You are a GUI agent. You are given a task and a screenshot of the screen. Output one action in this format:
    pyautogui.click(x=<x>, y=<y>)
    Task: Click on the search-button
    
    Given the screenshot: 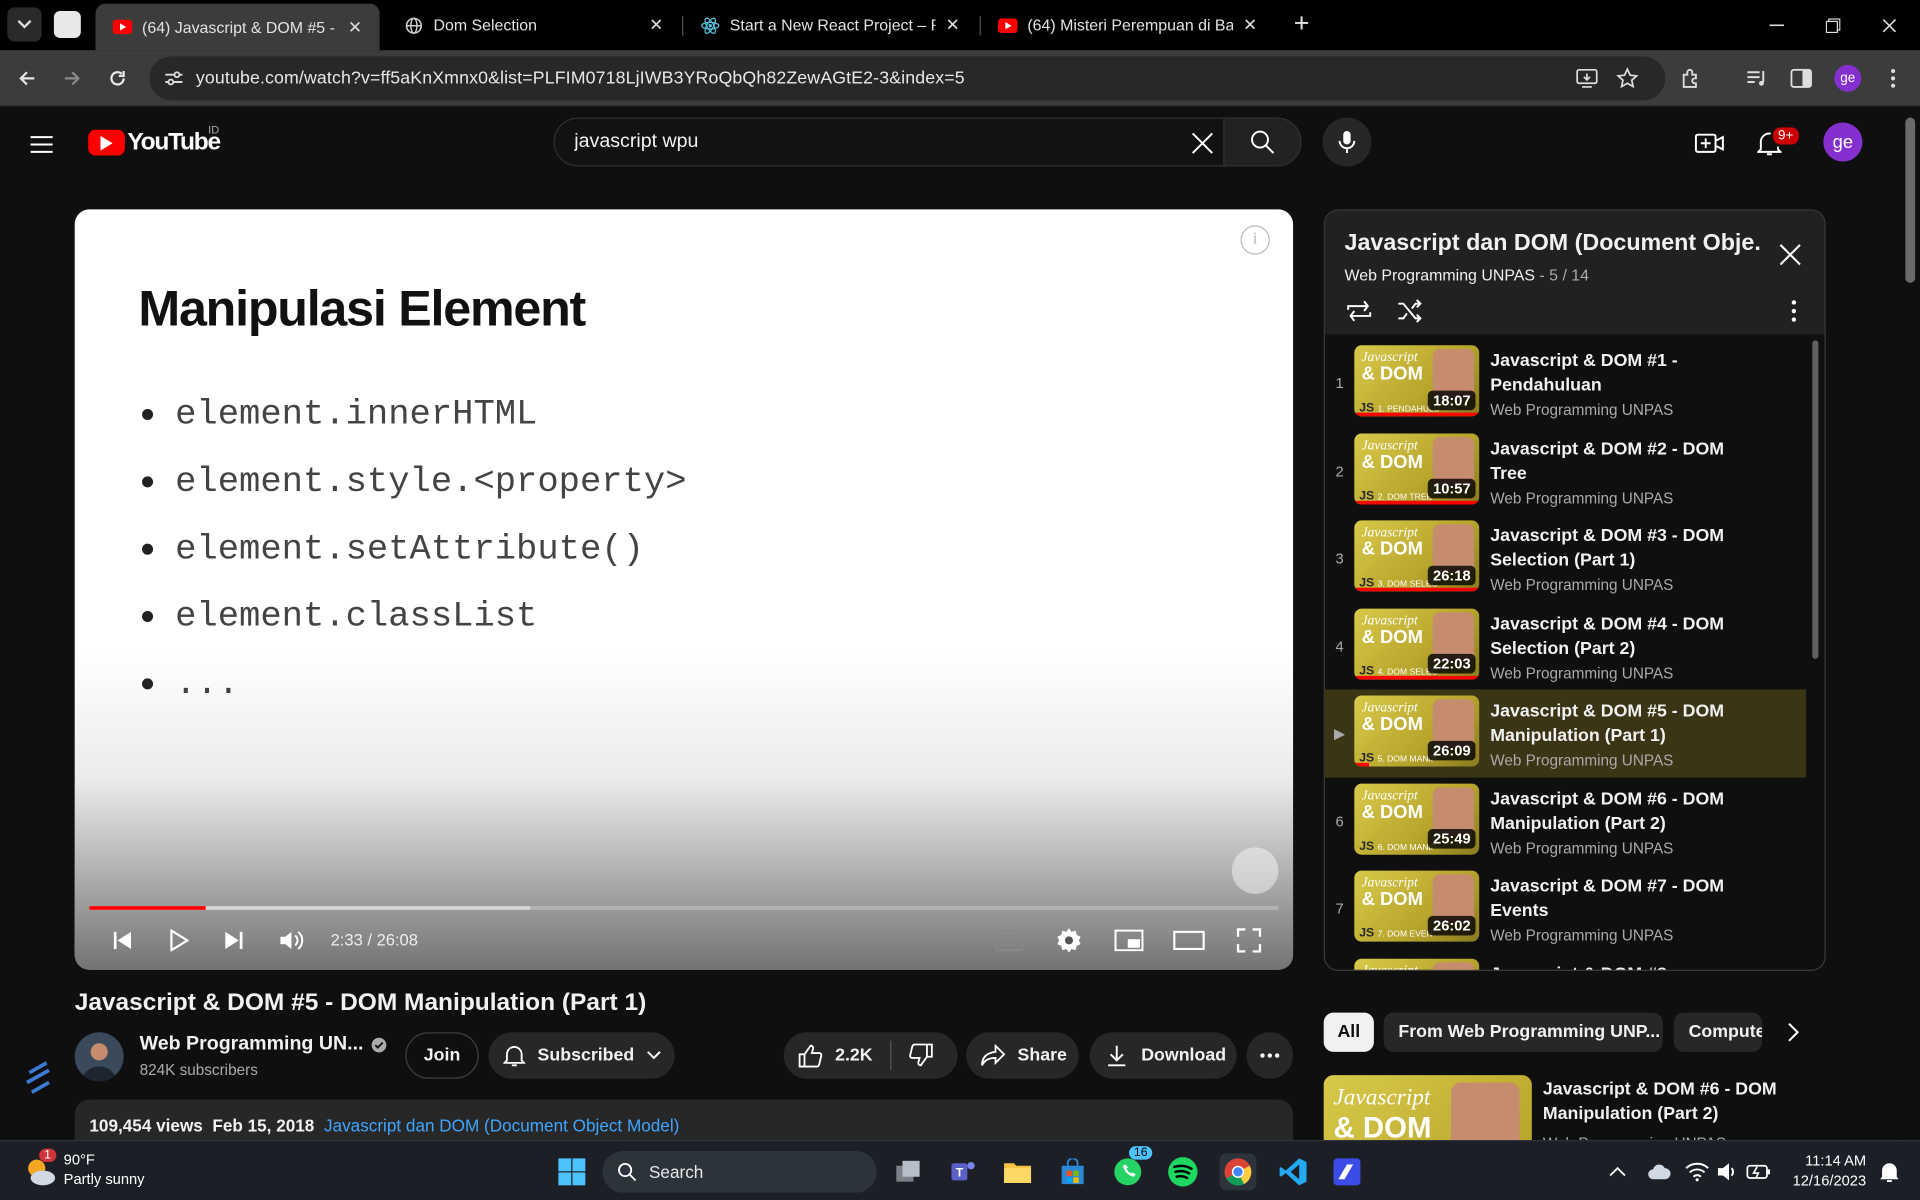 What is the action you would take?
    pyautogui.click(x=1262, y=142)
    